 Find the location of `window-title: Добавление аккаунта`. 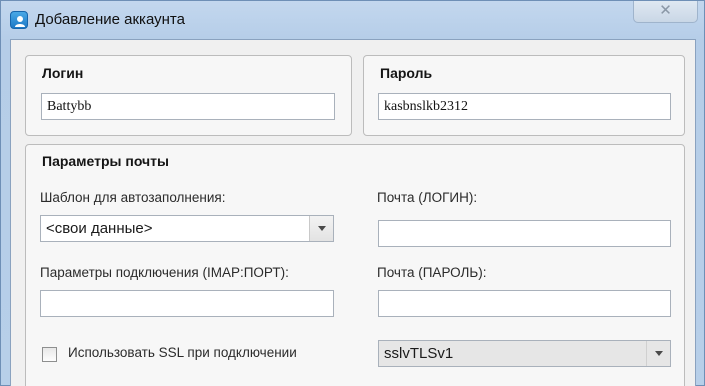

window-title: Добавление аккаунта is located at coordinates (110, 19).